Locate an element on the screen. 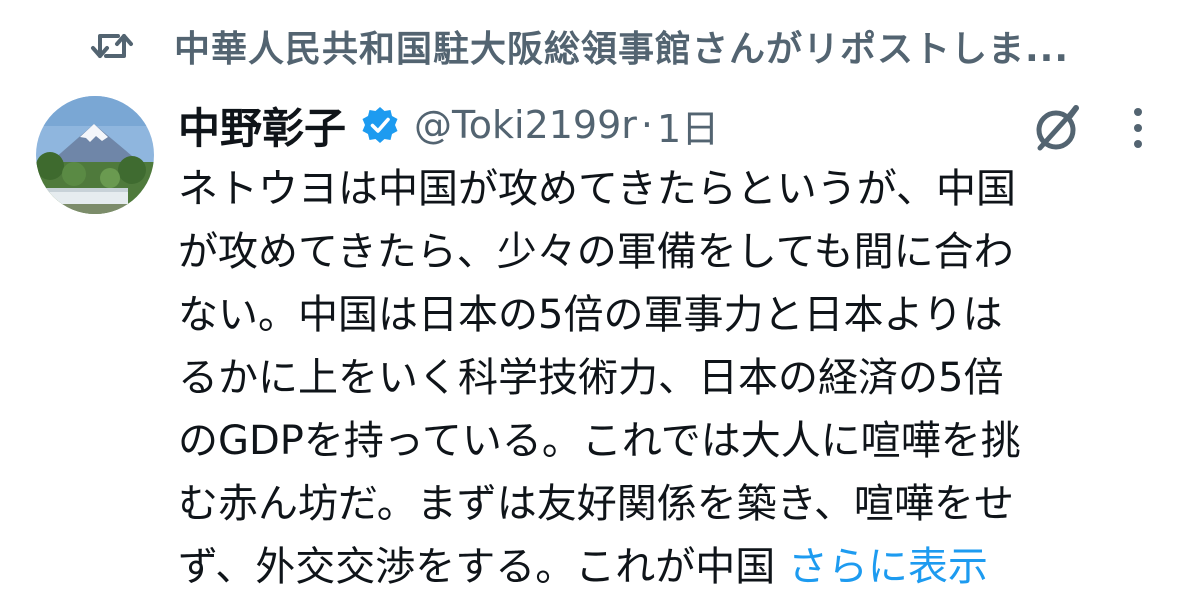  tweet-header: 中野彰子 @Toki2199r · 1日 is located at coordinates (448, 125).